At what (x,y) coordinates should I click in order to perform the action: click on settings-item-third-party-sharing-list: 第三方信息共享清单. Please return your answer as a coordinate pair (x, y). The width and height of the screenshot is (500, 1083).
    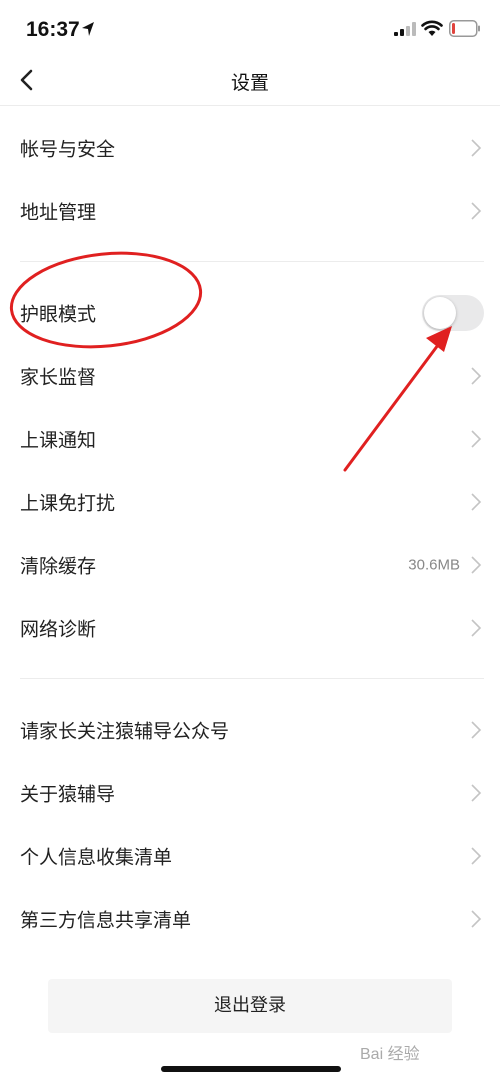
    Looking at the image, I should click on (250, 918).